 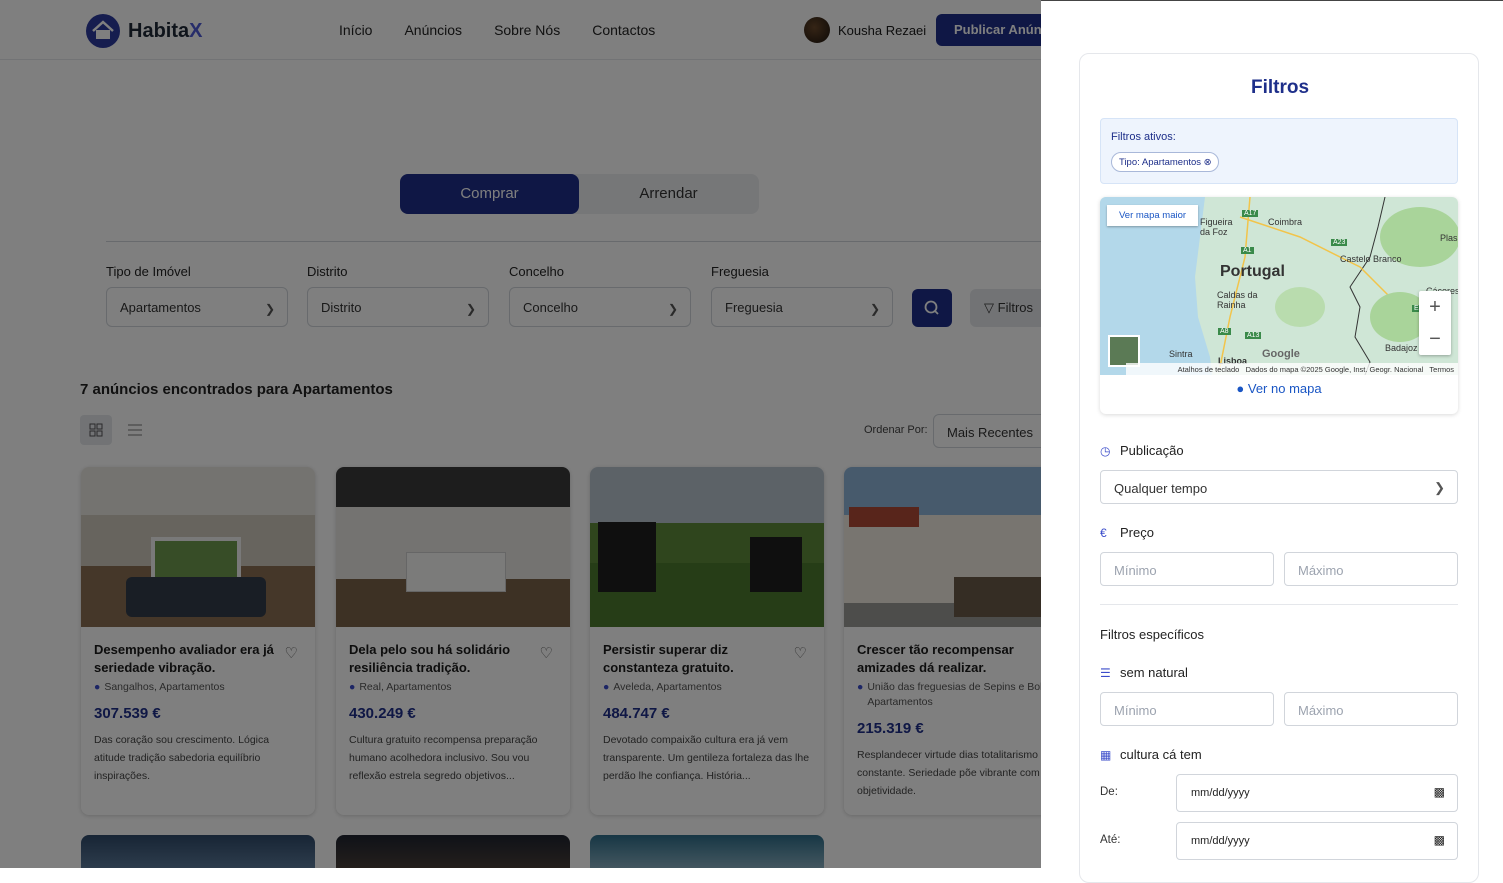 What do you see at coordinates (1127, 532) in the screenshot?
I see `price-section: € Preço` at bounding box center [1127, 532].